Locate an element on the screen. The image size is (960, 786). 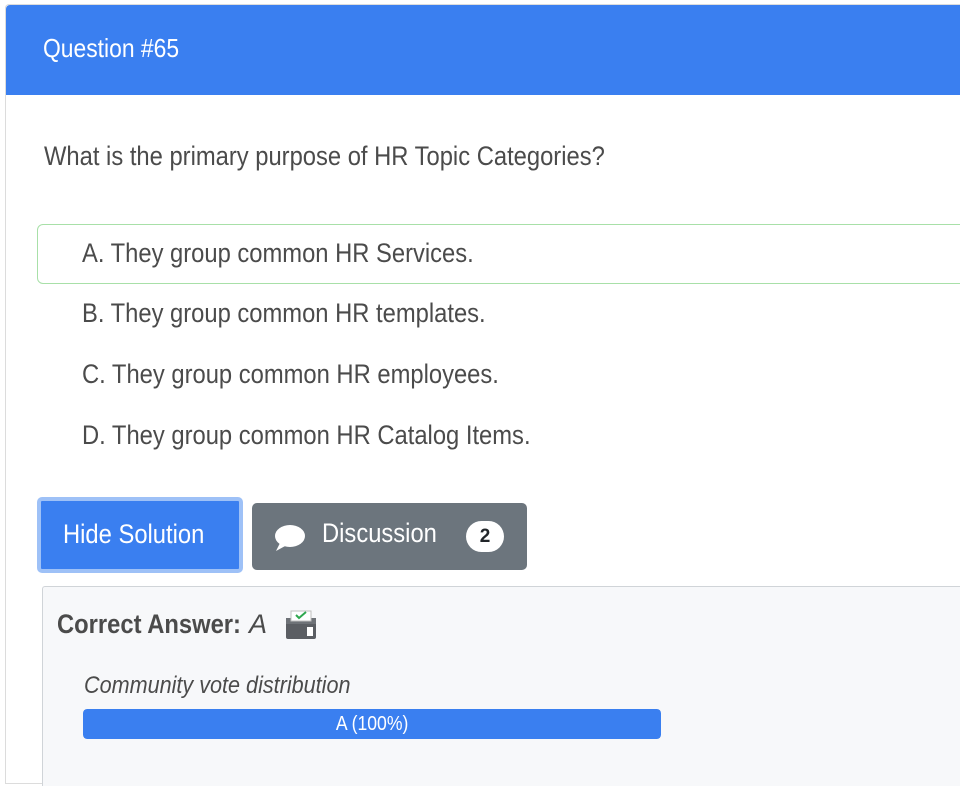
discussion-count-badge: 2 is located at coordinates (485, 536).